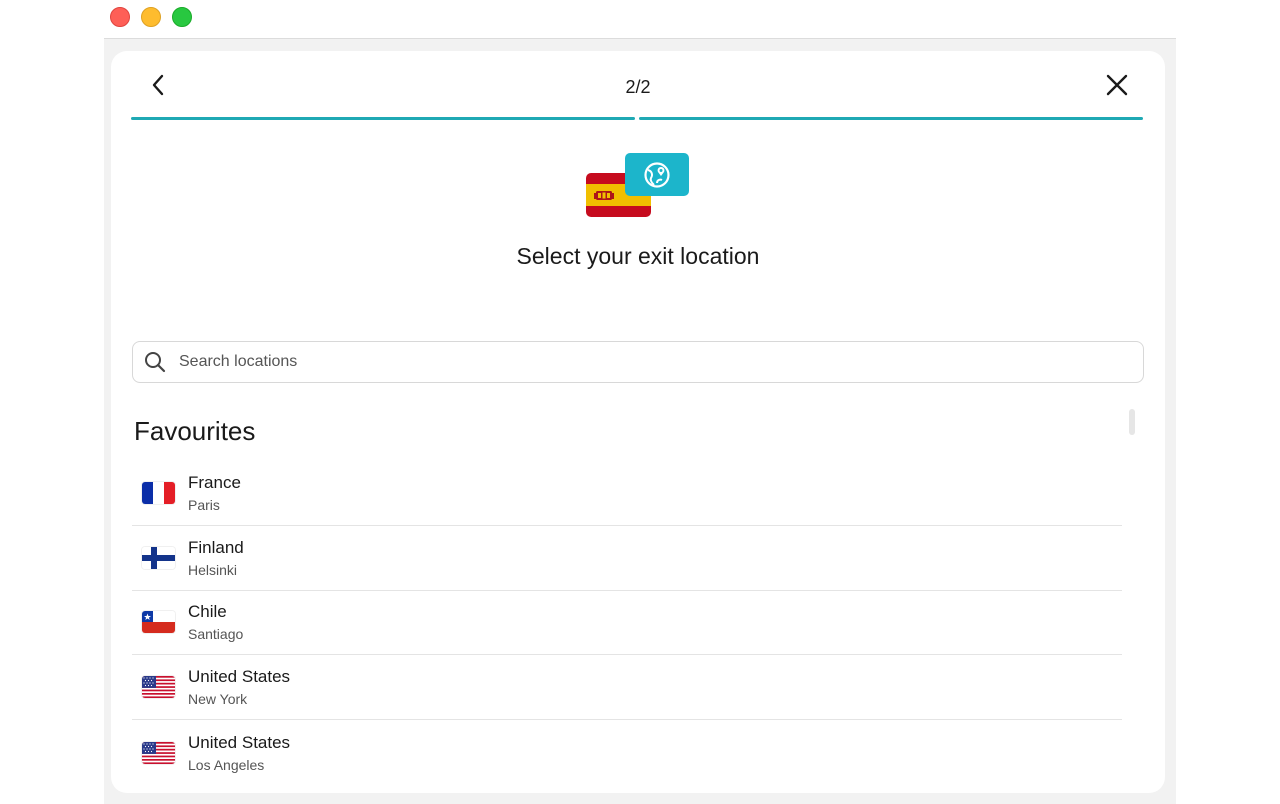 Image resolution: width=1280 pixels, height=804 pixels. I want to click on city-name: Santiago, so click(216, 634).